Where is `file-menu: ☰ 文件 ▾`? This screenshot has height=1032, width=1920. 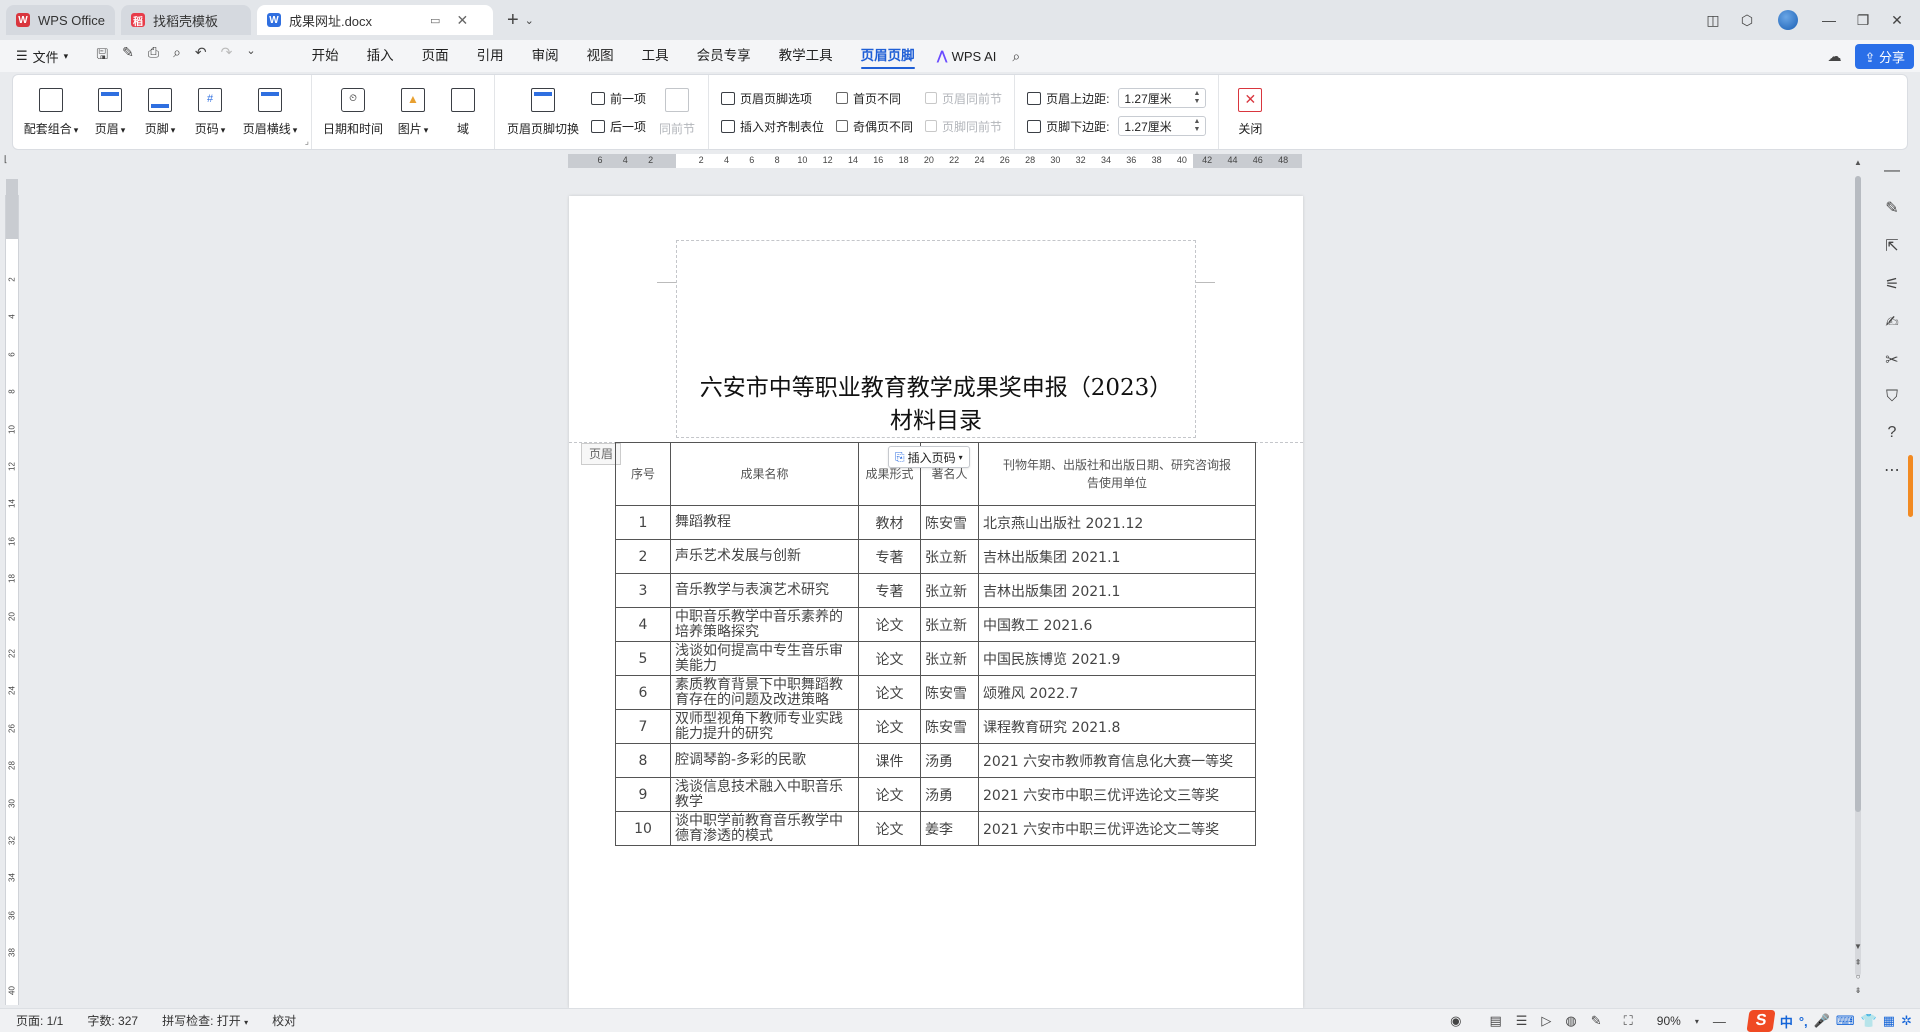
file-menu: ☰ 文件 ▾ is located at coordinates (42, 56).